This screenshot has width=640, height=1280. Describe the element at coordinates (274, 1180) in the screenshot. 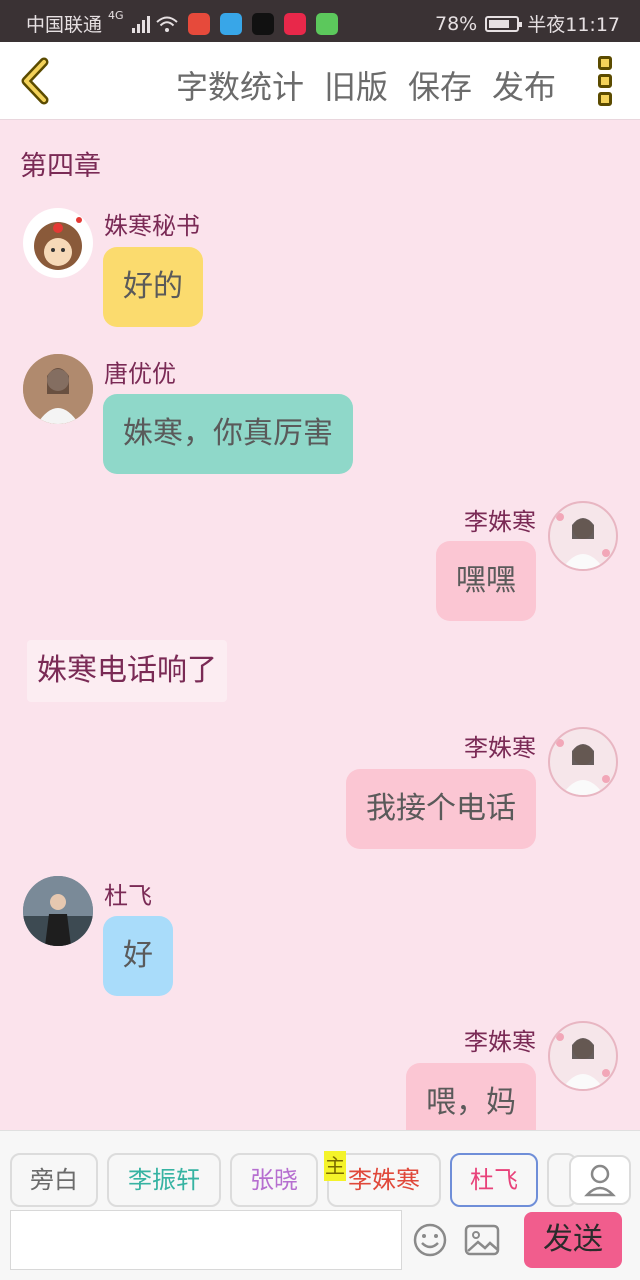

I see `role-chip: 张晓` at that location.